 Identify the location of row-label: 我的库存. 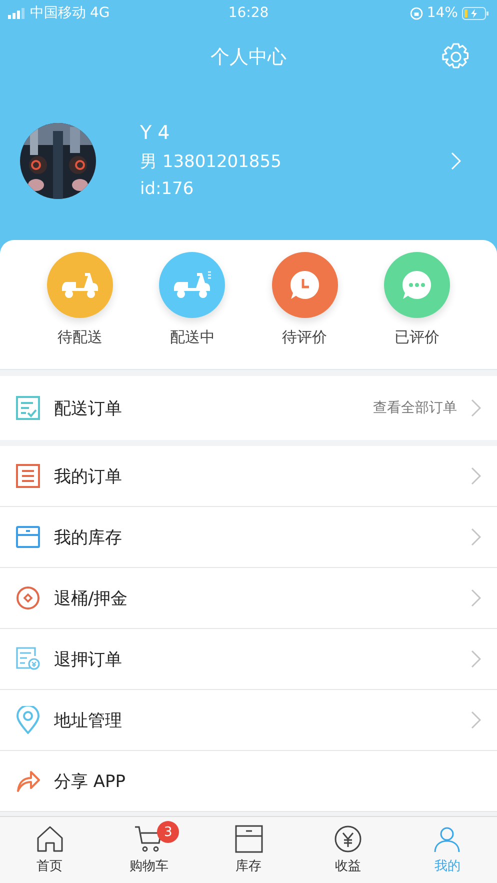
(88, 537).